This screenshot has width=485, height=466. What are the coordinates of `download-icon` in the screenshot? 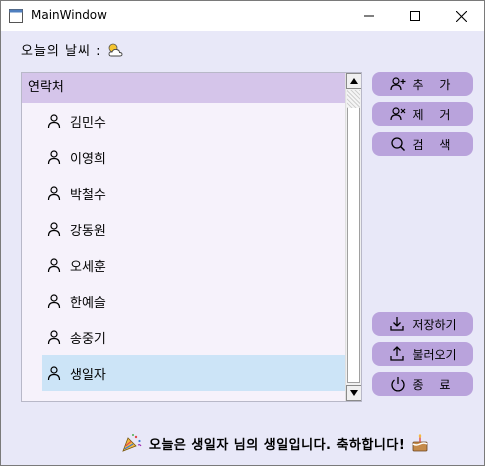 It's located at (397, 324).